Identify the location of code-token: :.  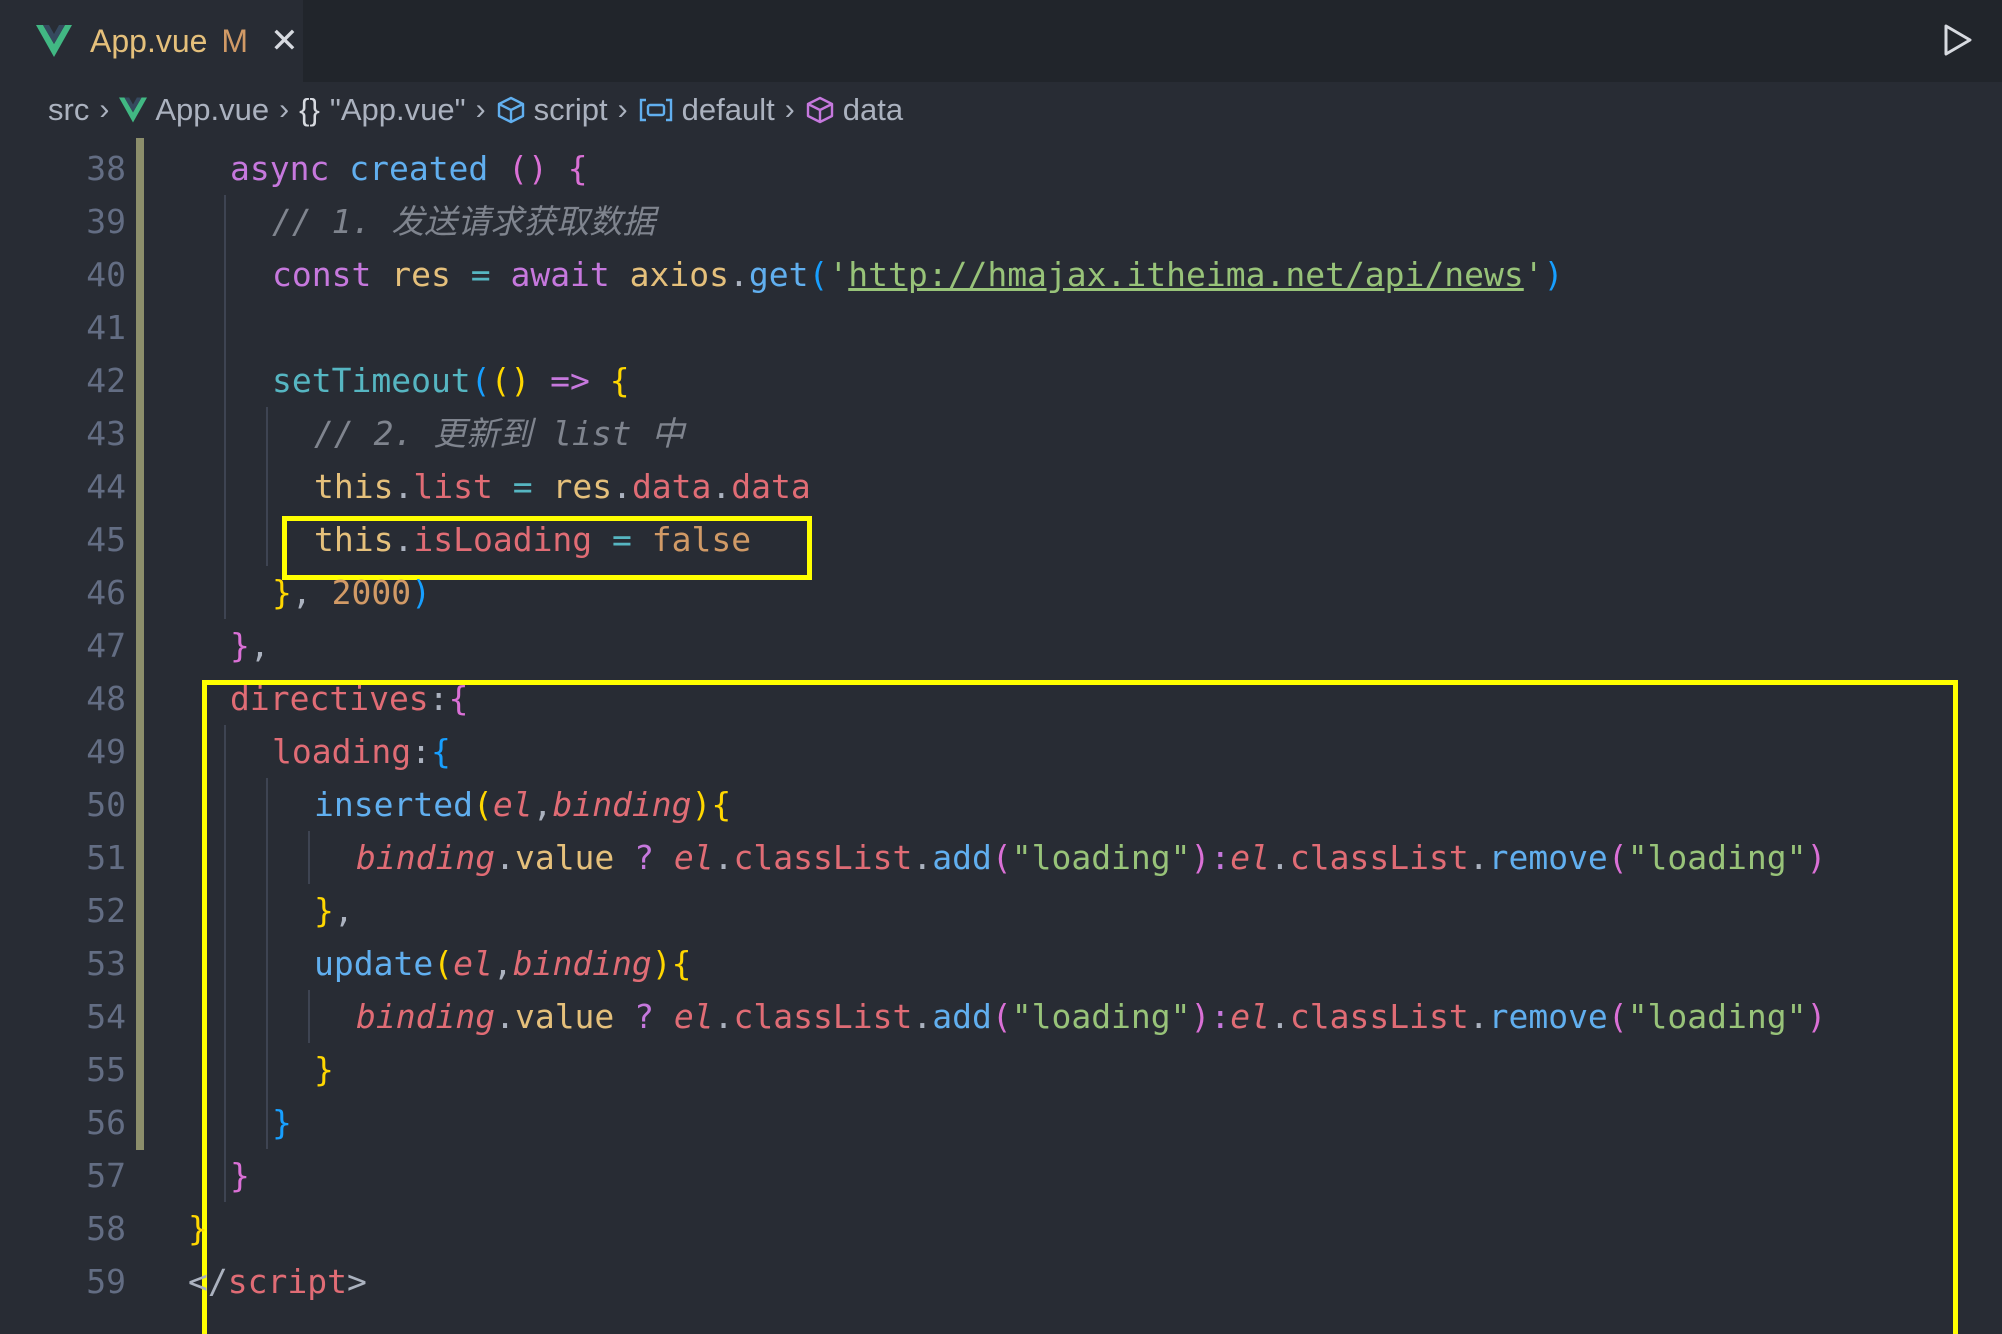
(421, 751).